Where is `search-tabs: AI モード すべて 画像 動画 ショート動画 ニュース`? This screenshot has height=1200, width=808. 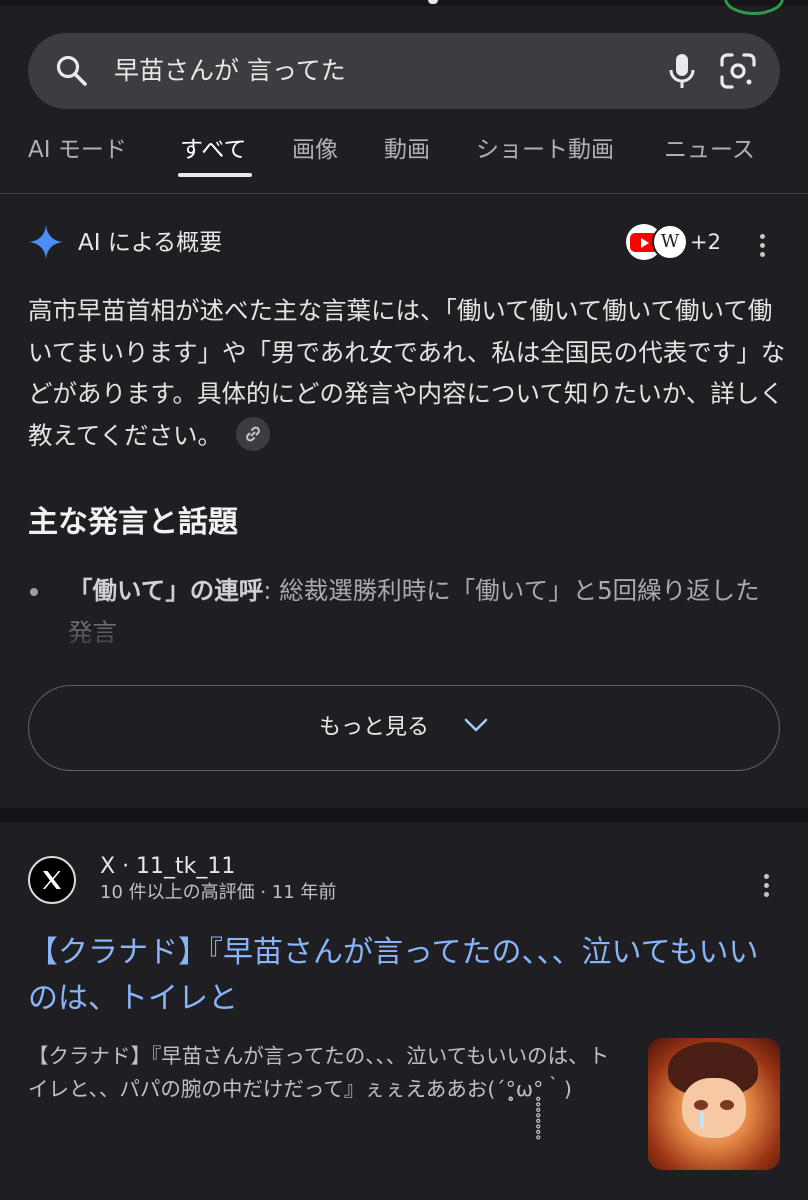 search-tabs: AI モード すべて 画像 動画 ショート動画 ニュース is located at coordinates (404, 154).